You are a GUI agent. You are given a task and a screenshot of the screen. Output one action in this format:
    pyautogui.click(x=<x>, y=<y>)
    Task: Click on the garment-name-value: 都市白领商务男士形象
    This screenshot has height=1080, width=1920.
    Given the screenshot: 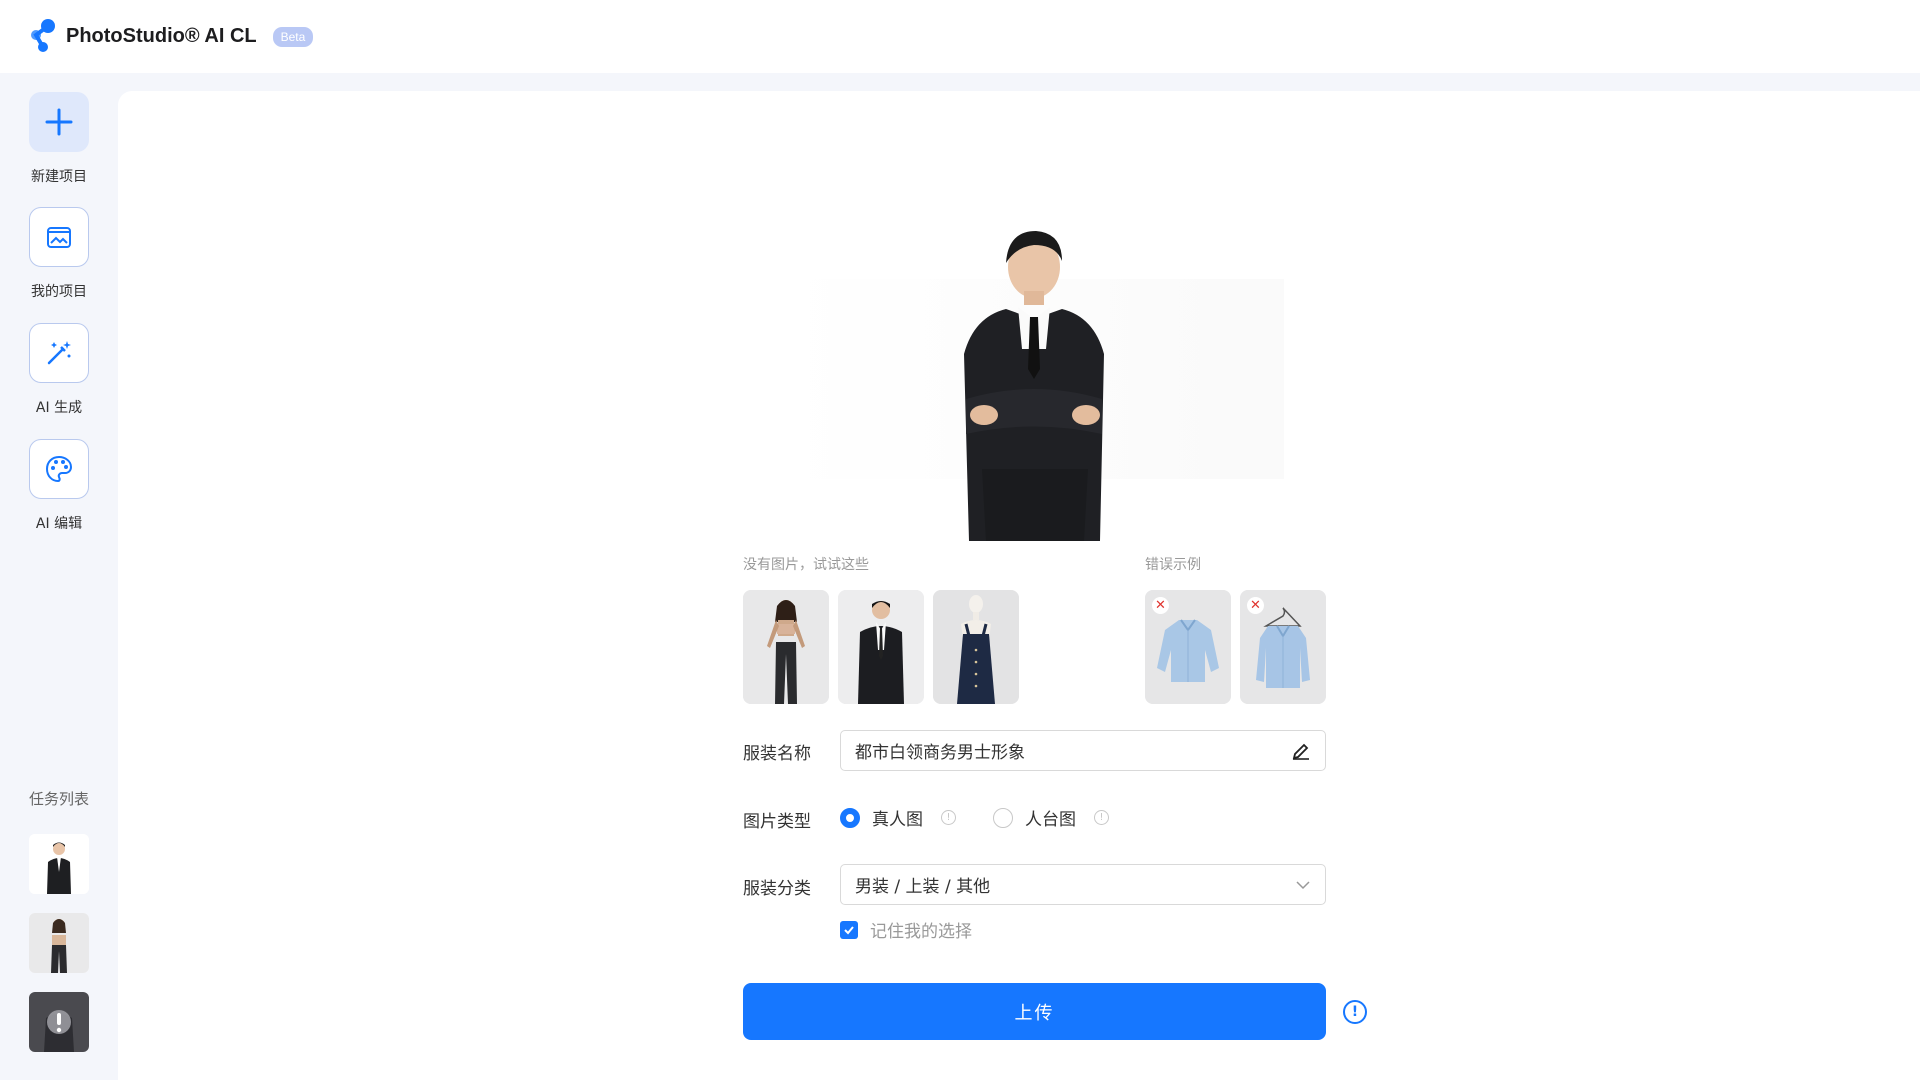 What is the action you would take?
    pyautogui.click(x=940, y=753)
    